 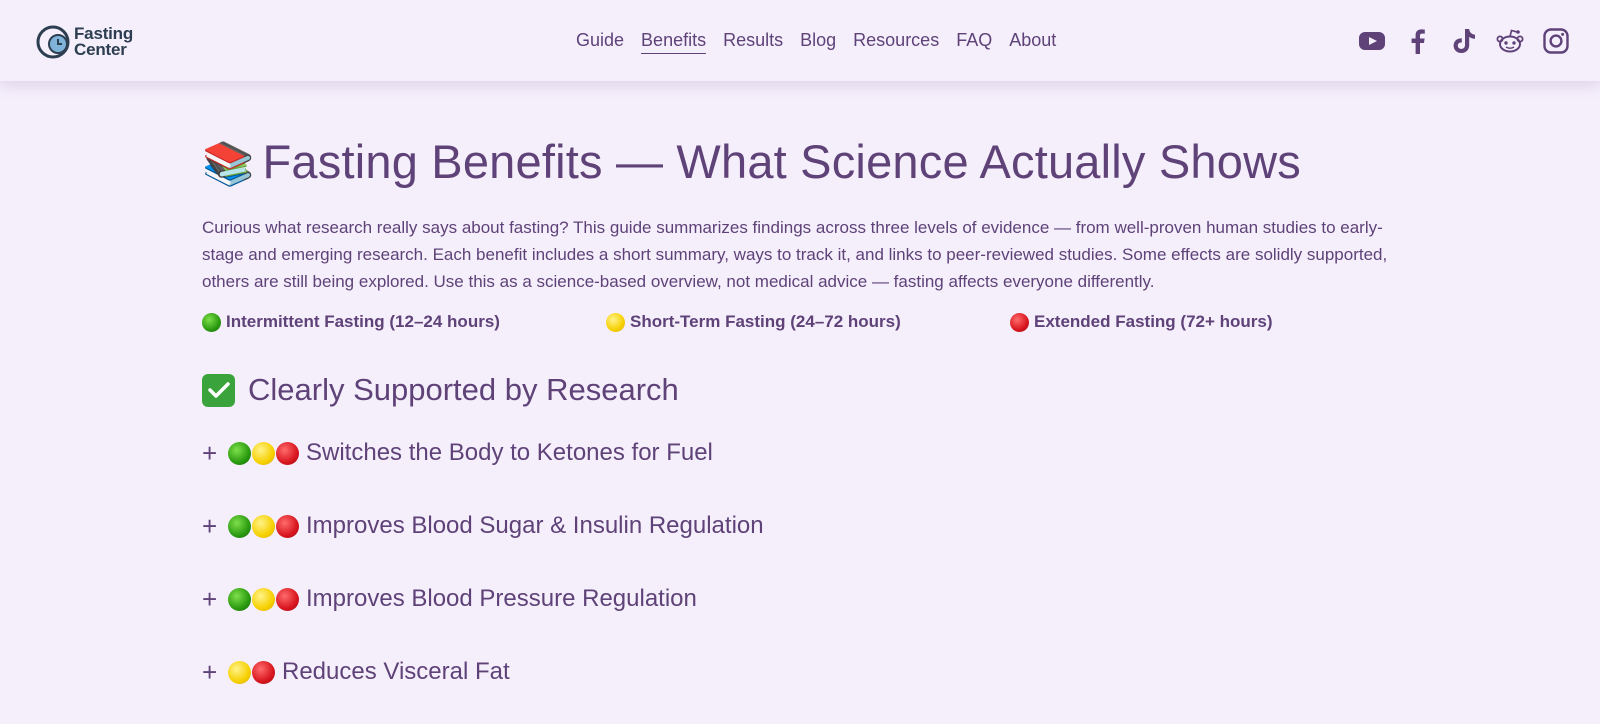 I want to click on reddit-icon, so click(x=1510, y=41).